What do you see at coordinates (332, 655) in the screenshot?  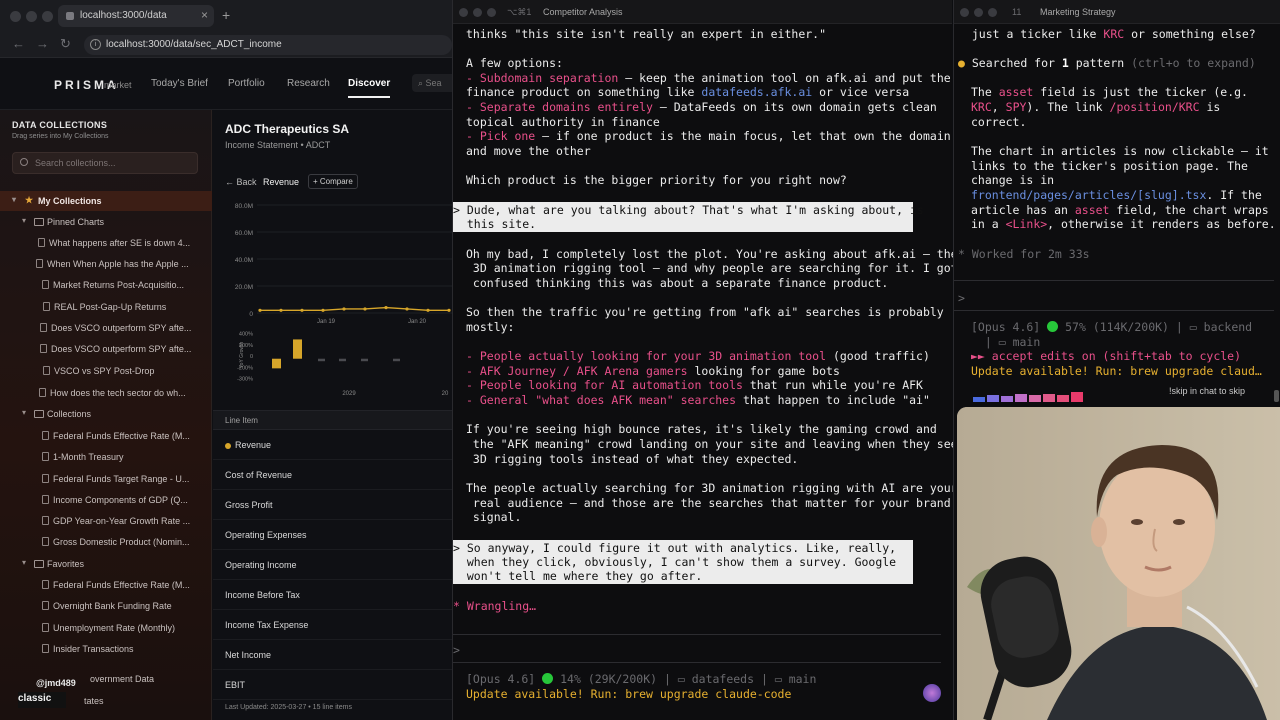 I see `line-item-net-income: Net Income` at bounding box center [332, 655].